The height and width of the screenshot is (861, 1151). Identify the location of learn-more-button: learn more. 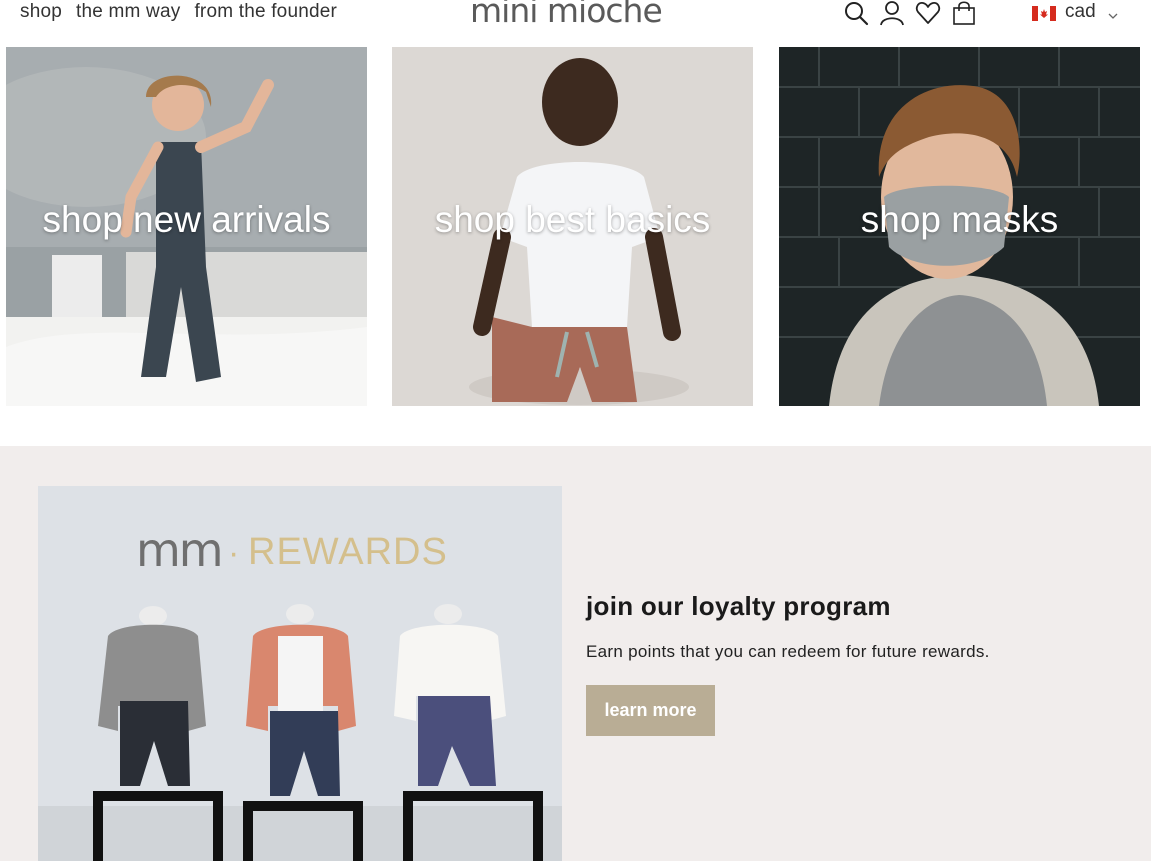
(650, 710).